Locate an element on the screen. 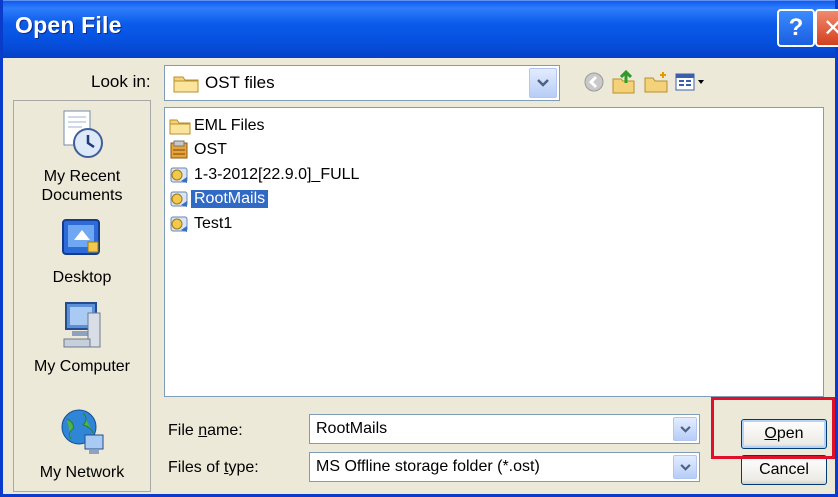 The image size is (838, 497). look-in-dropdown-button is located at coordinates (543, 83).